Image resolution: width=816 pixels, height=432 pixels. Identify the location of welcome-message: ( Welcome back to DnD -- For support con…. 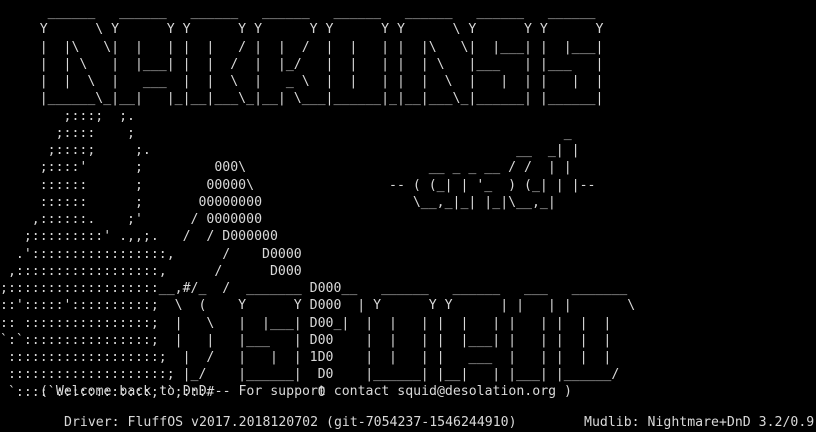
(306, 391).